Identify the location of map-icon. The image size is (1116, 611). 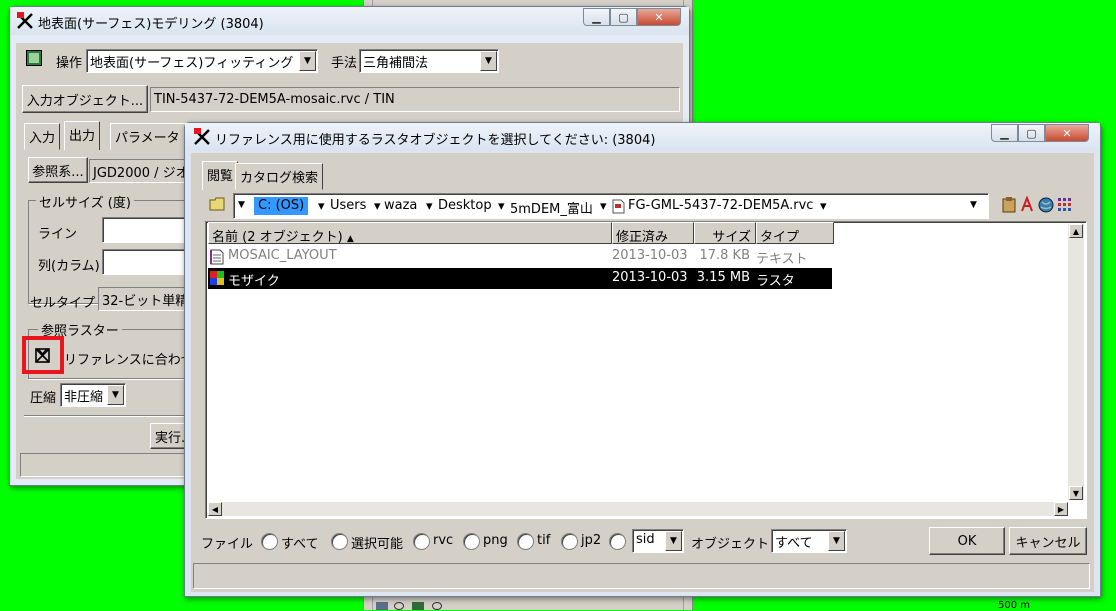
(34, 58).